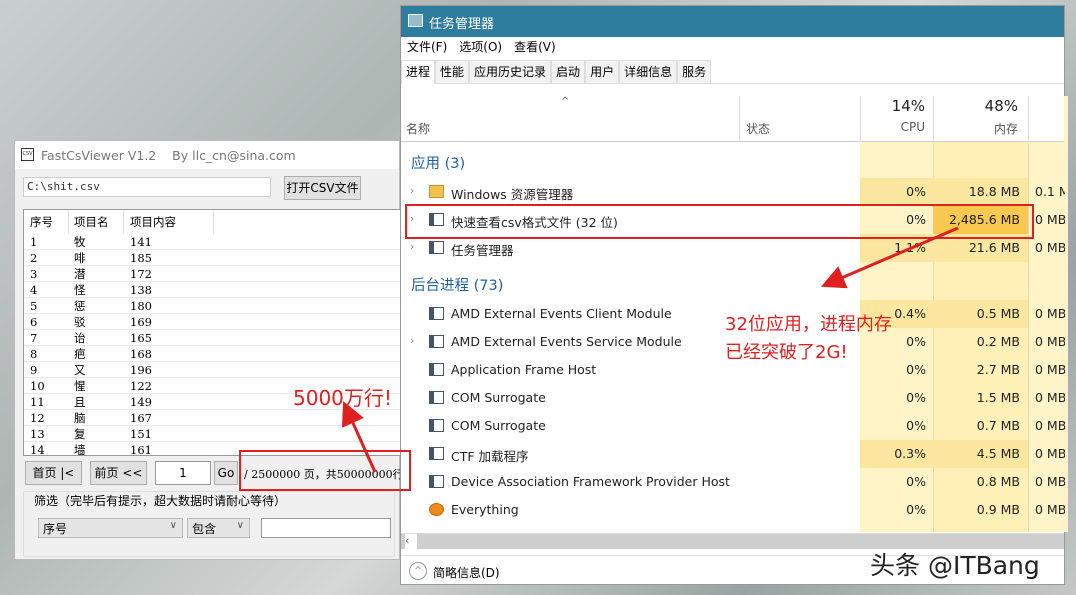 The image size is (1076, 595). What do you see at coordinates (889, 257) in the screenshot?
I see `arrow-memory` at bounding box center [889, 257].